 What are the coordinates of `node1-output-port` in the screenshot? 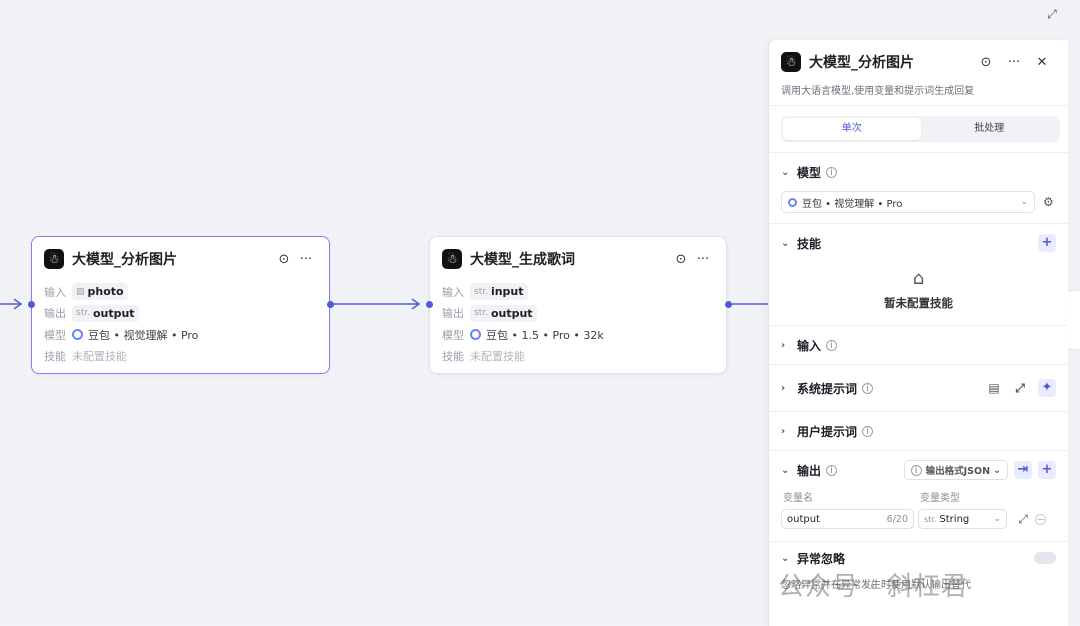 It's located at (330, 304).